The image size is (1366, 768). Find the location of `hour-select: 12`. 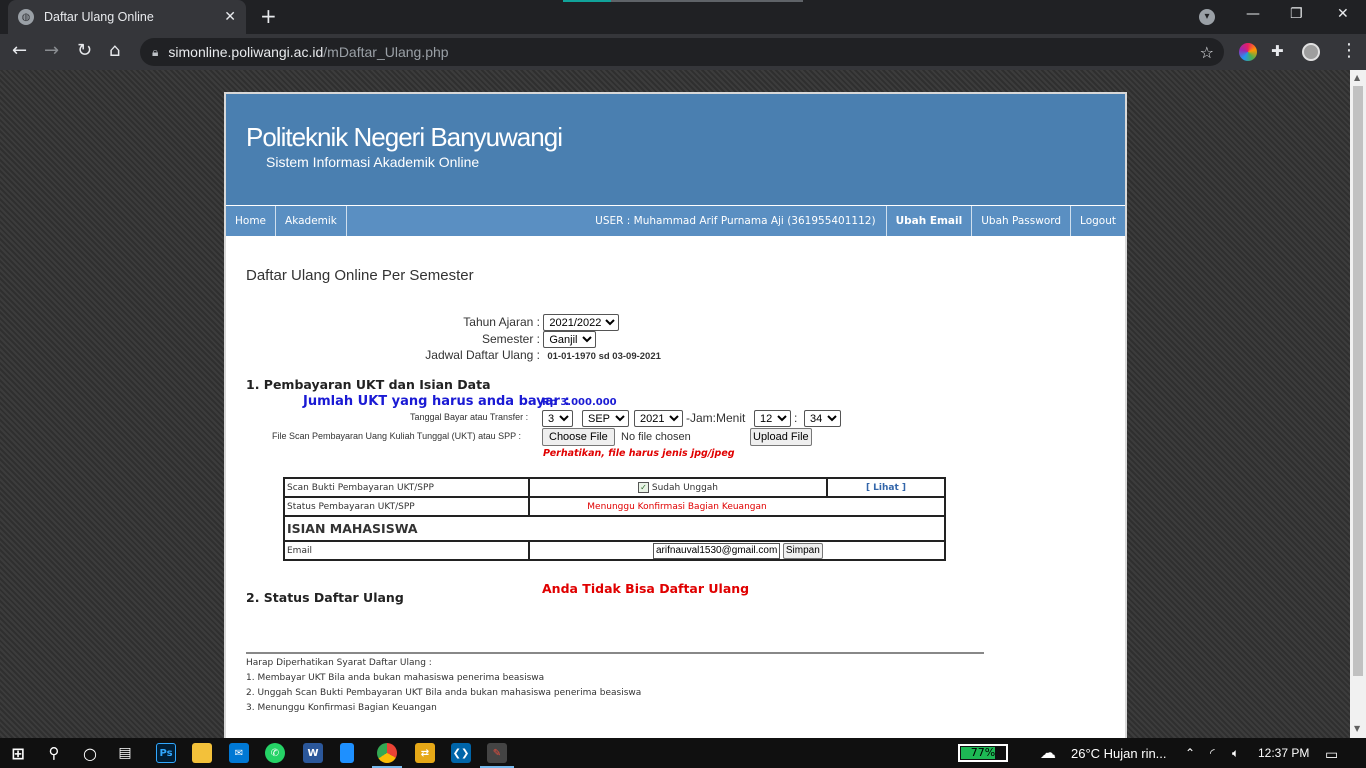

hour-select: 12 is located at coordinates (772, 418).